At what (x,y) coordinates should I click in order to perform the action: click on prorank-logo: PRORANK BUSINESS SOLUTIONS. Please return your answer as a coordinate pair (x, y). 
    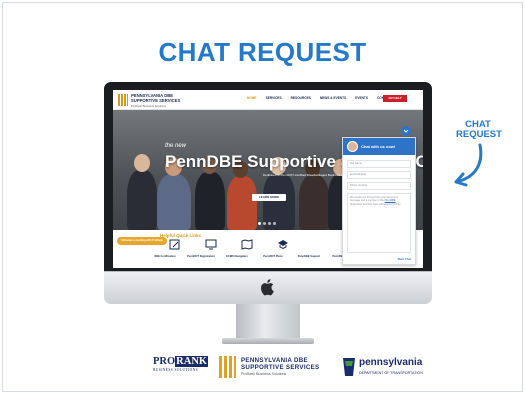
    Looking at the image, I should click on (181, 364).